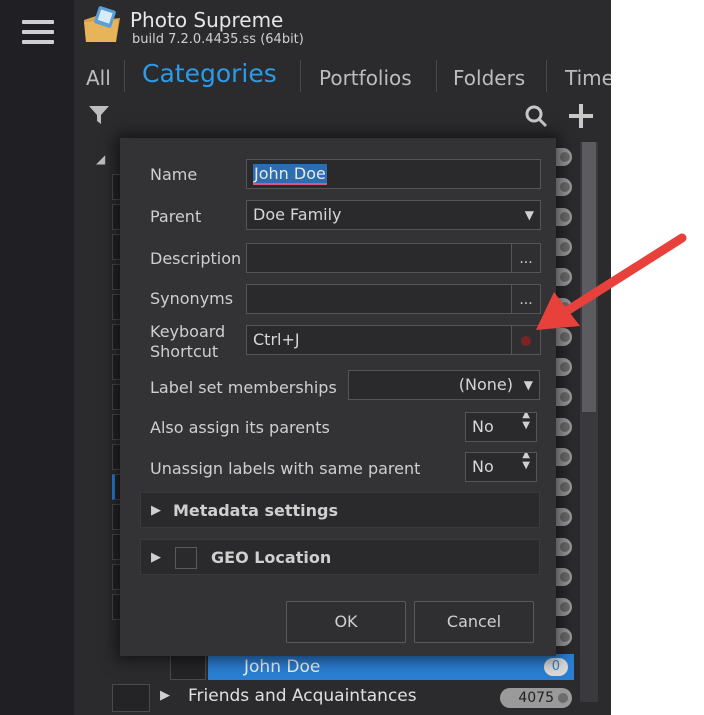 This screenshot has width=704, height=715. I want to click on keyboard-shortcut-label-line2: Shortcut, so click(184, 351).